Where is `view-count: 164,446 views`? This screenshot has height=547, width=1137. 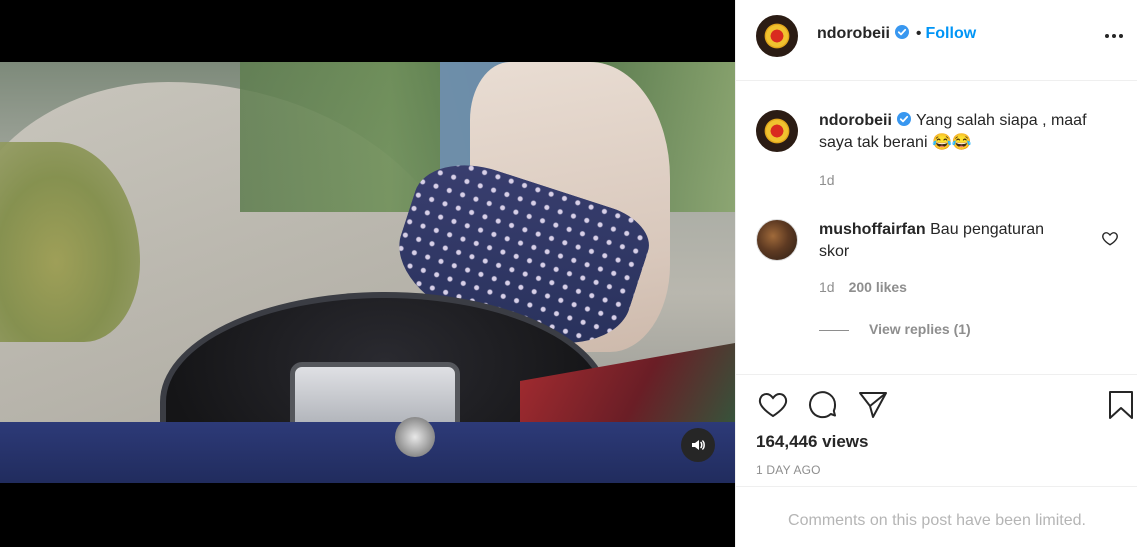 view-count: 164,446 views is located at coordinates (812, 442).